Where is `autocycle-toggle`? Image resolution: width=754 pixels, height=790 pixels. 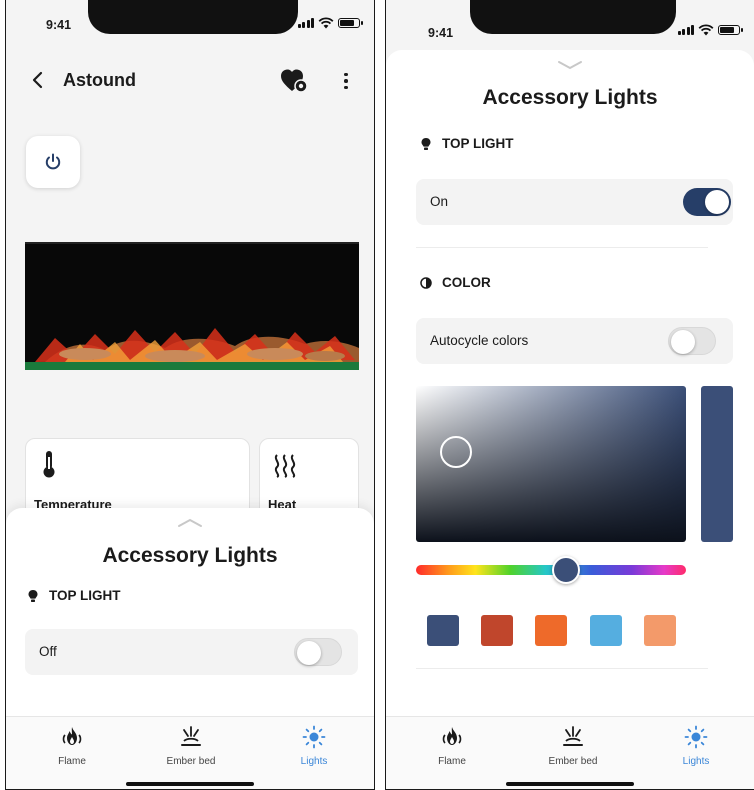 autocycle-toggle is located at coordinates (692, 341).